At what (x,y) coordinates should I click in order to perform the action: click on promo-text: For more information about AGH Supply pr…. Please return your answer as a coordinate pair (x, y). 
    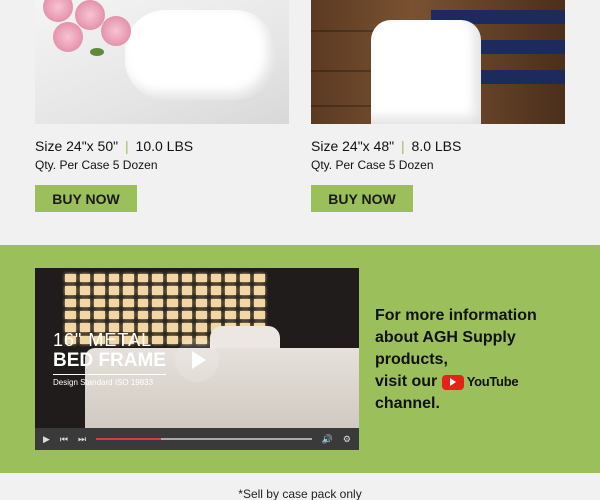
    Looking at the image, I should click on (475, 360).